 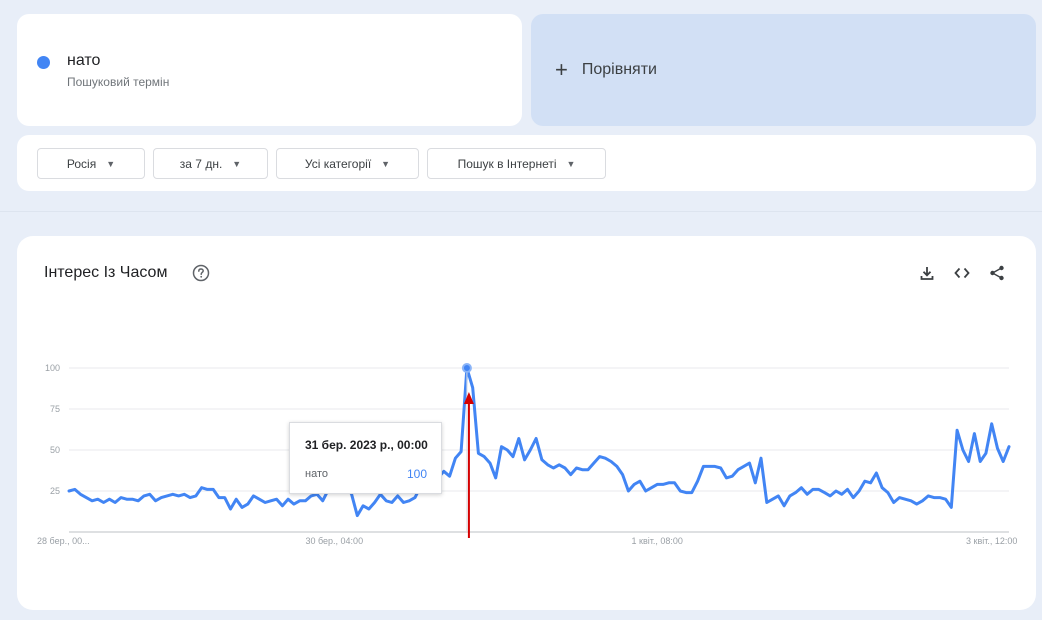 What do you see at coordinates (81, 163) in the screenshot?
I see `region-filter-label: Росія` at bounding box center [81, 163].